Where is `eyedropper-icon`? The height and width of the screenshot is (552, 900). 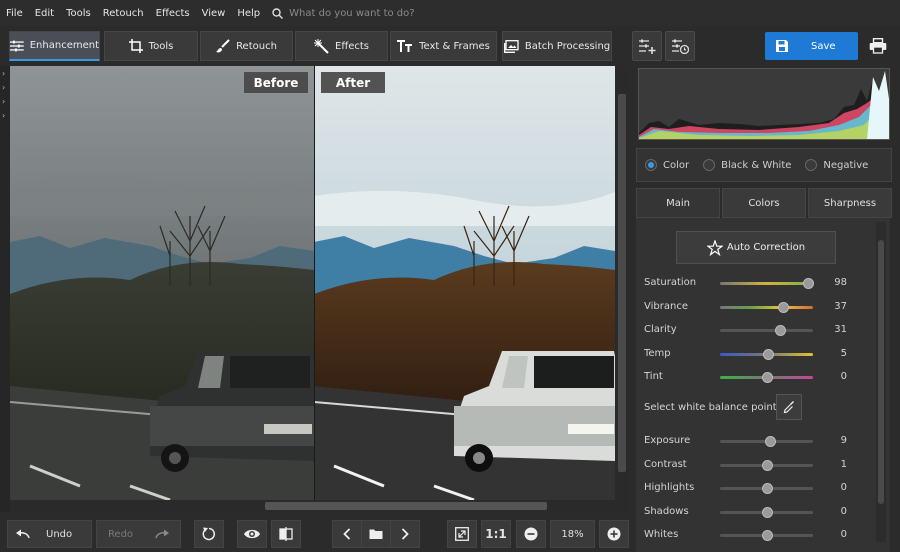
eyedropper-icon is located at coordinates (788, 407).